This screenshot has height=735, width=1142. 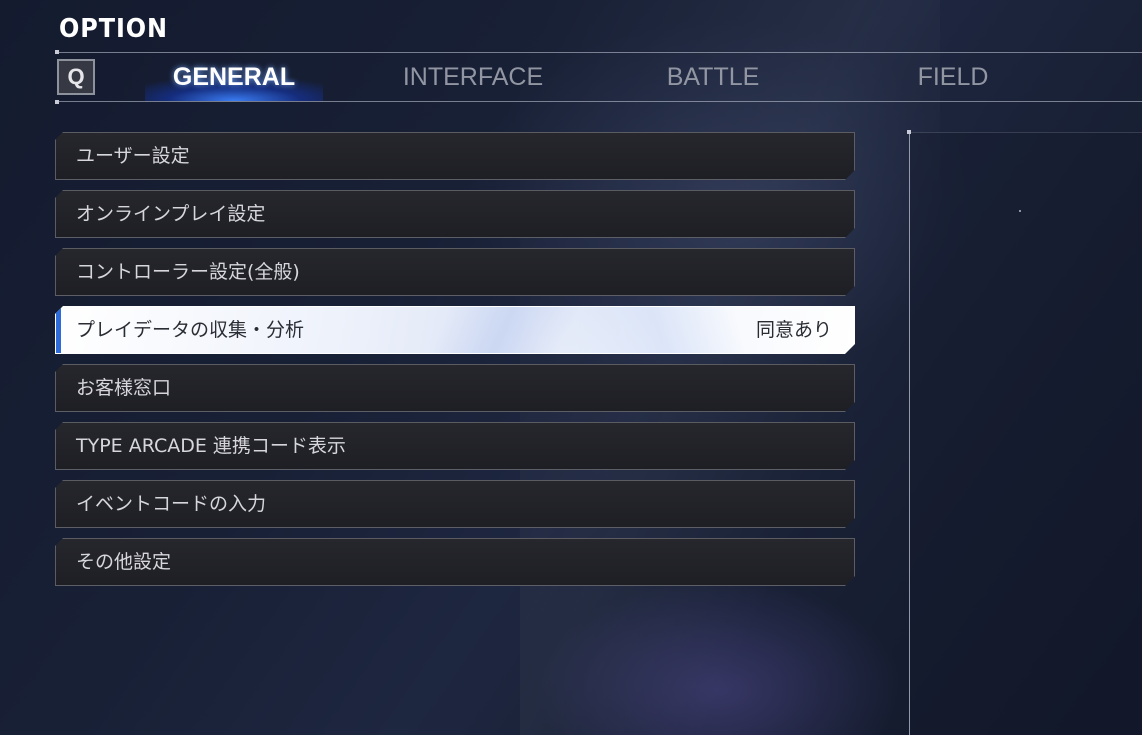 What do you see at coordinates (234, 77) in the screenshot?
I see `tab-general: GENERAL` at bounding box center [234, 77].